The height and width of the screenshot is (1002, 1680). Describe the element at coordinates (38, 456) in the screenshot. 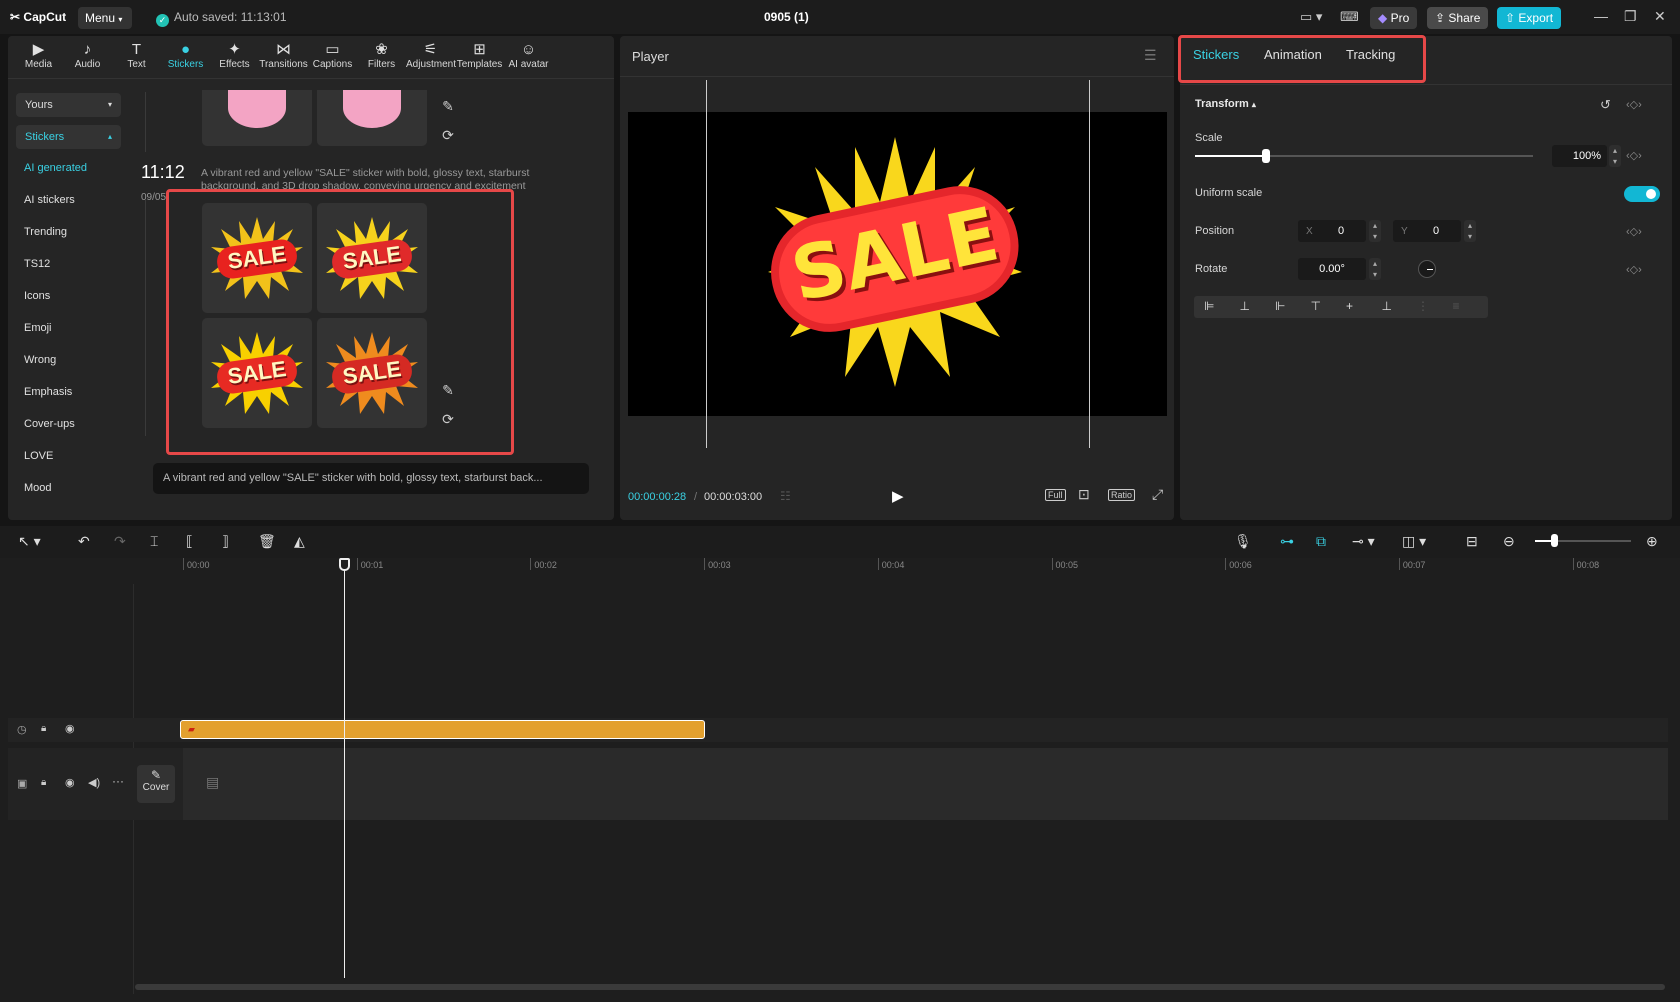

I see `sidebar-item-love: LOVE` at that location.